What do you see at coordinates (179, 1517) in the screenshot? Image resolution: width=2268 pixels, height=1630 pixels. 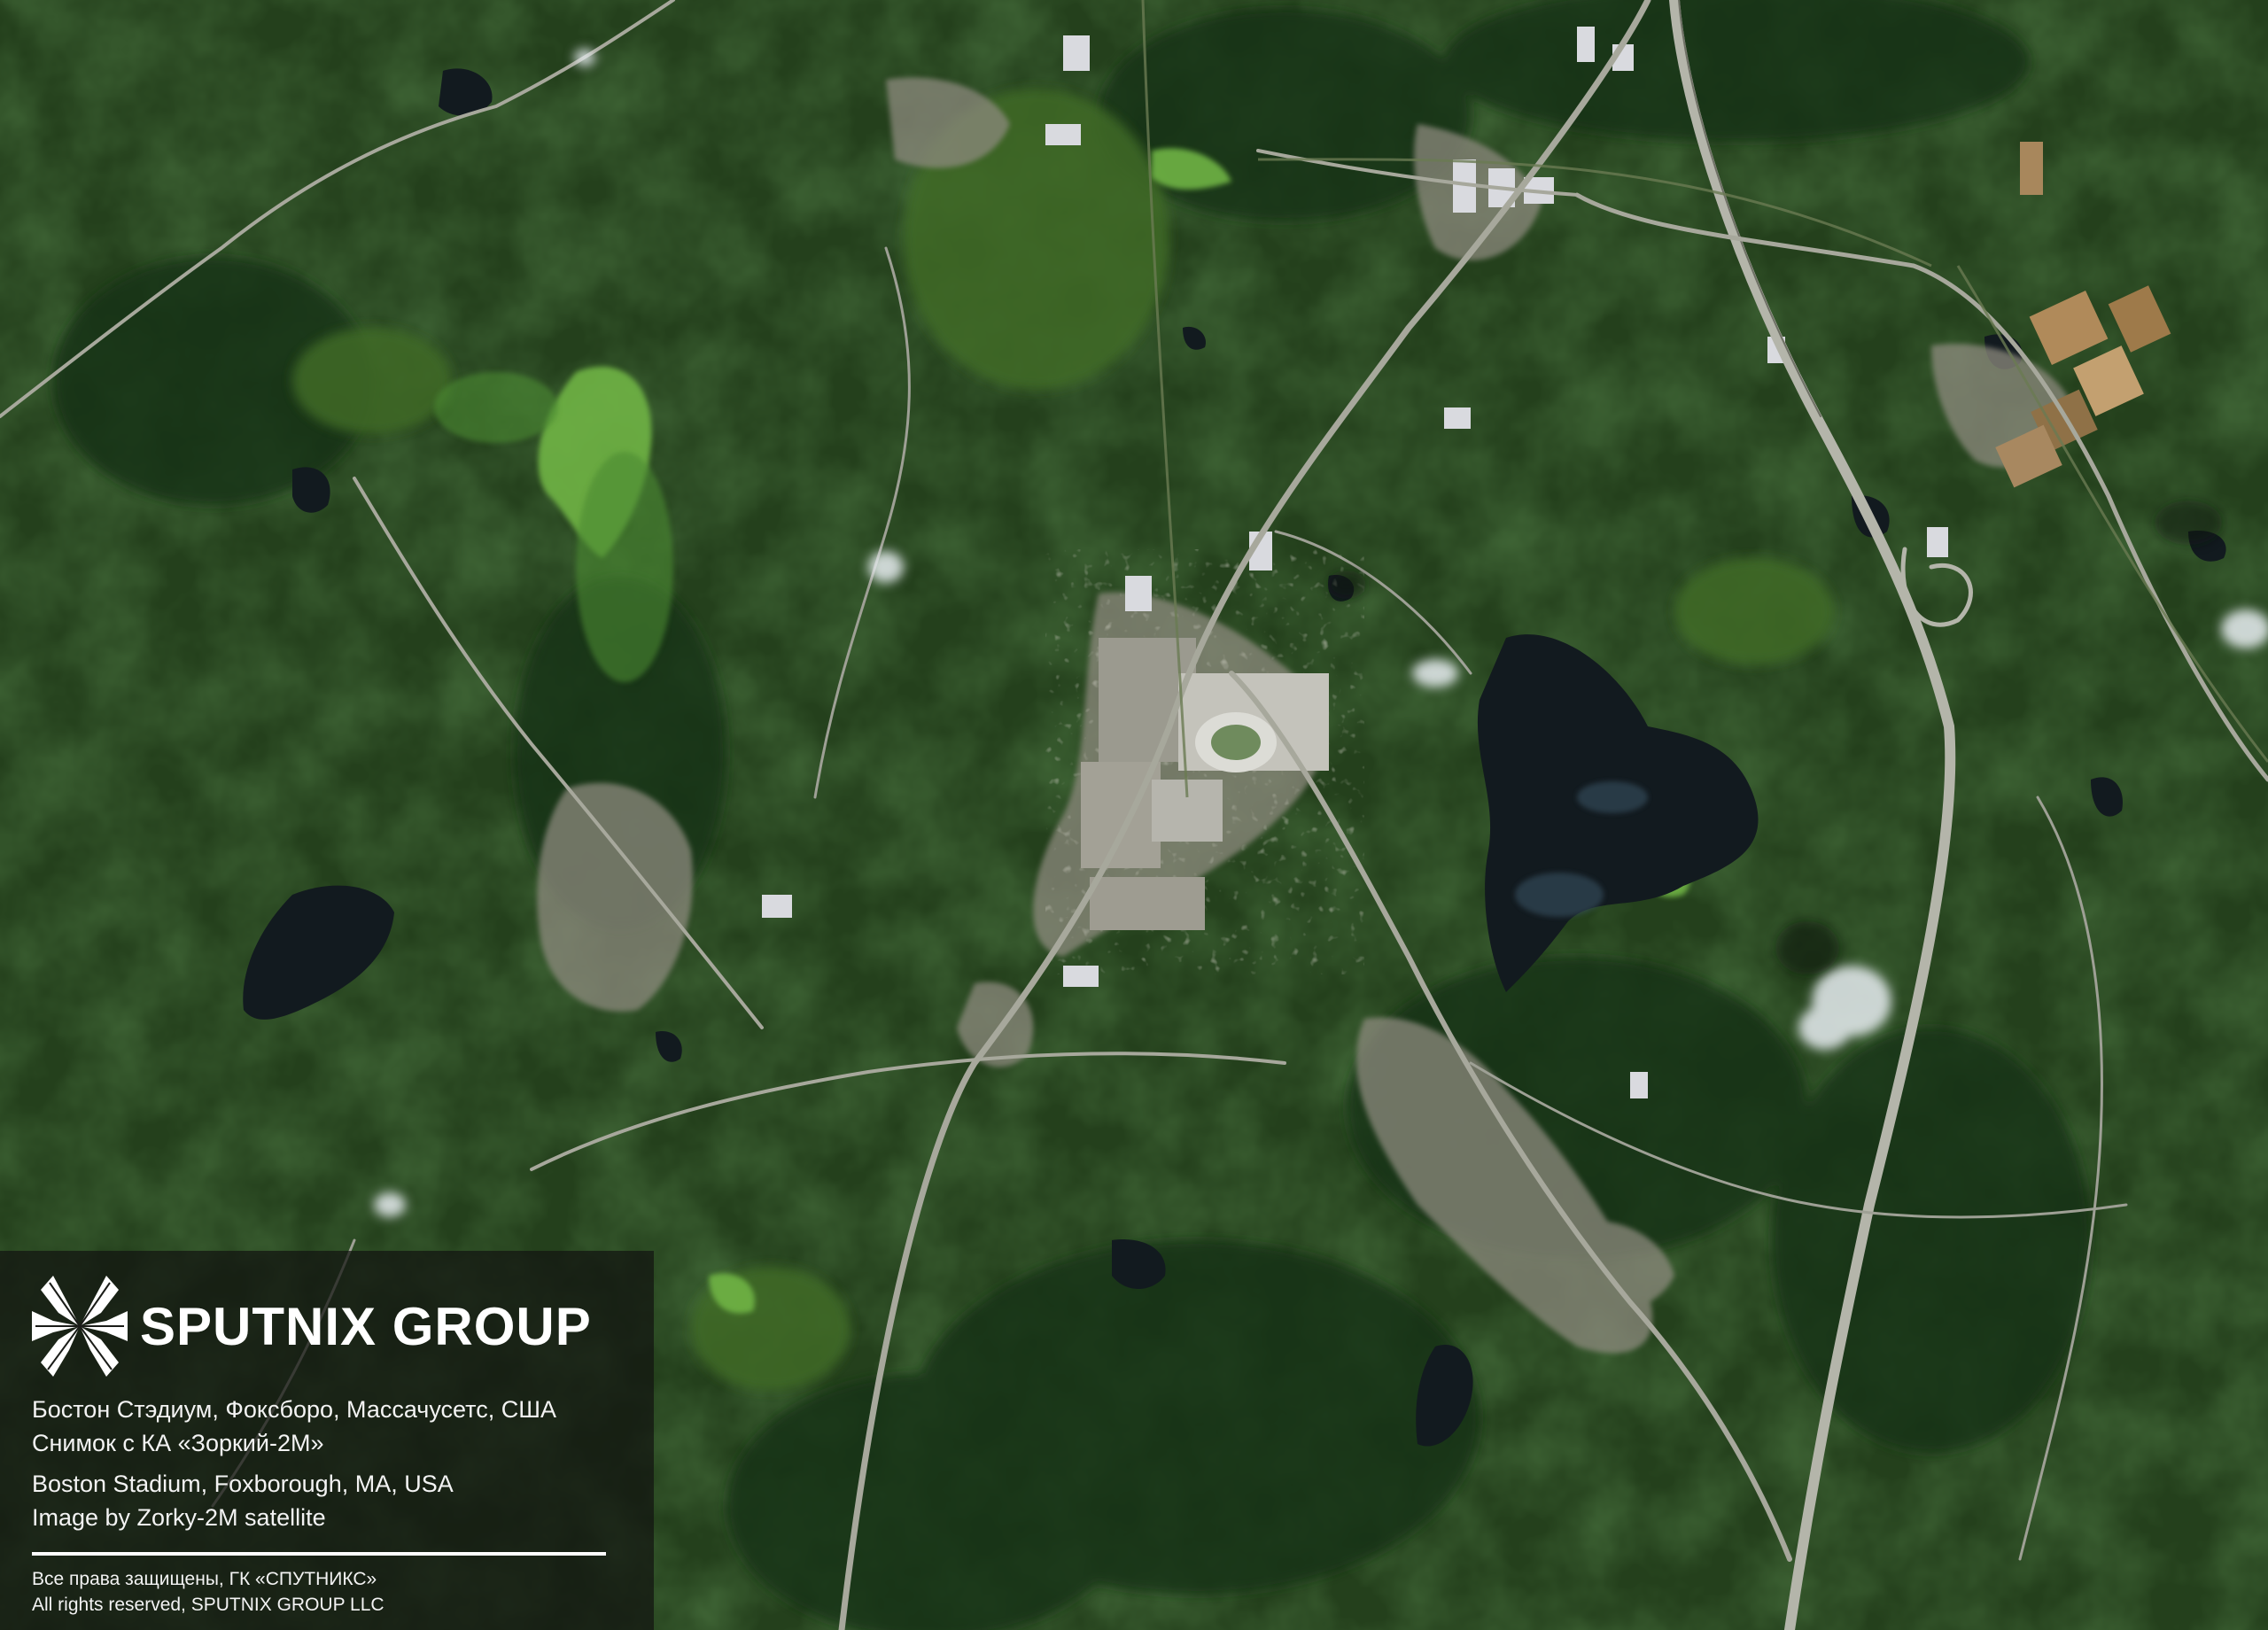 I see `caption-en-line-2: Image by Zorky-2M satellite` at bounding box center [179, 1517].